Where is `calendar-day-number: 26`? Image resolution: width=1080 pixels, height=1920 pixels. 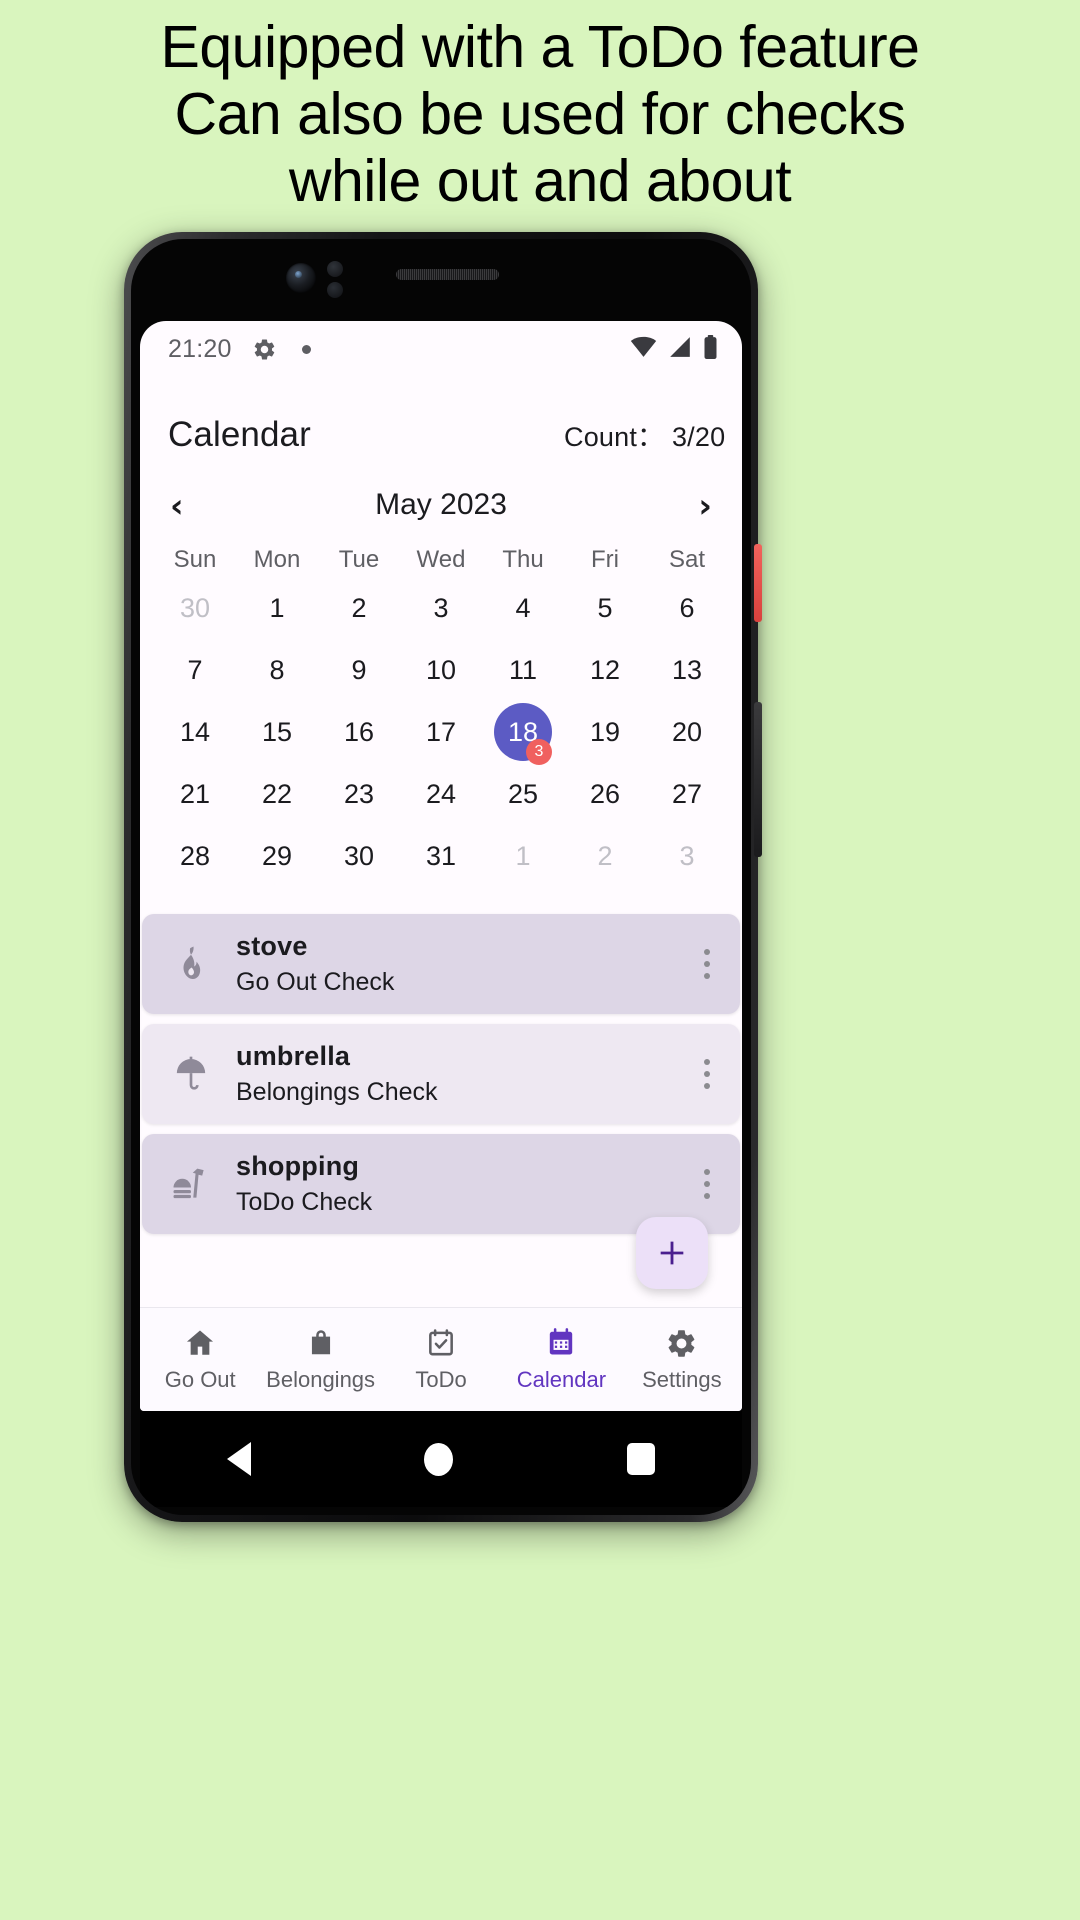
calendar-day-number: 26 is located at coordinates (605, 793).